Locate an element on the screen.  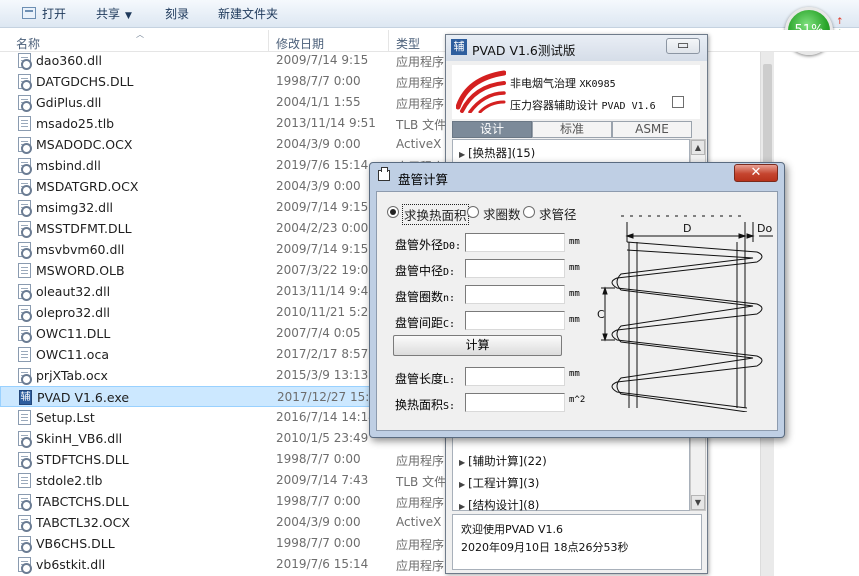
burn-button: 刻录 is located at coordinates (177, 14).